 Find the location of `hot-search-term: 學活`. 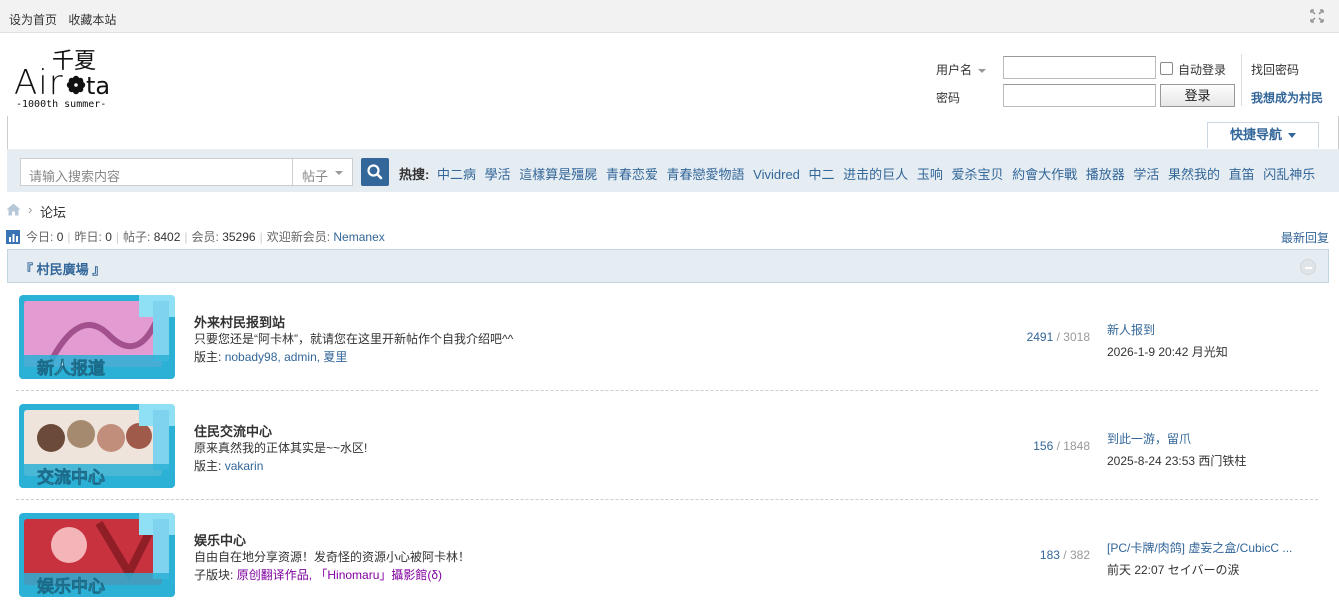

hot-search-term: 學活 is located at coordinates (498, 174).